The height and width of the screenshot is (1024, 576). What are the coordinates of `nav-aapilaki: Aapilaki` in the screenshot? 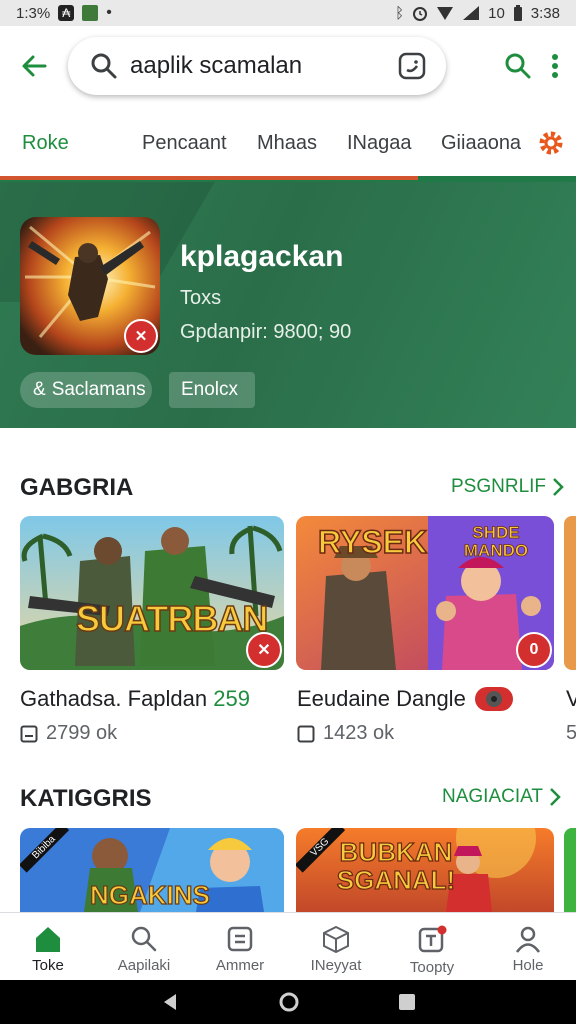 It's located at (144, 946).